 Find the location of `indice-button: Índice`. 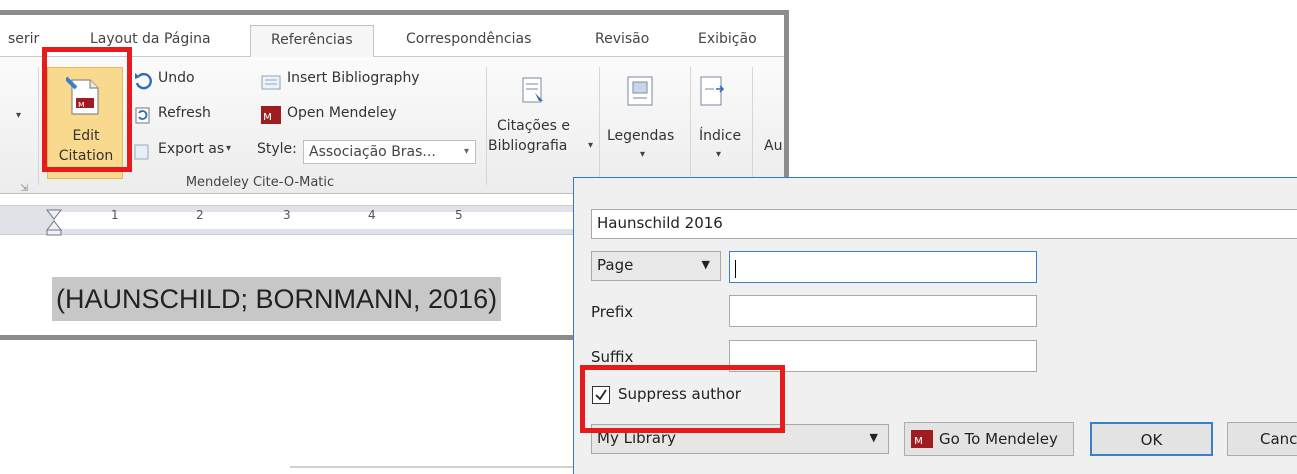

indice-button: Índice is located at coordinates (720, 136).